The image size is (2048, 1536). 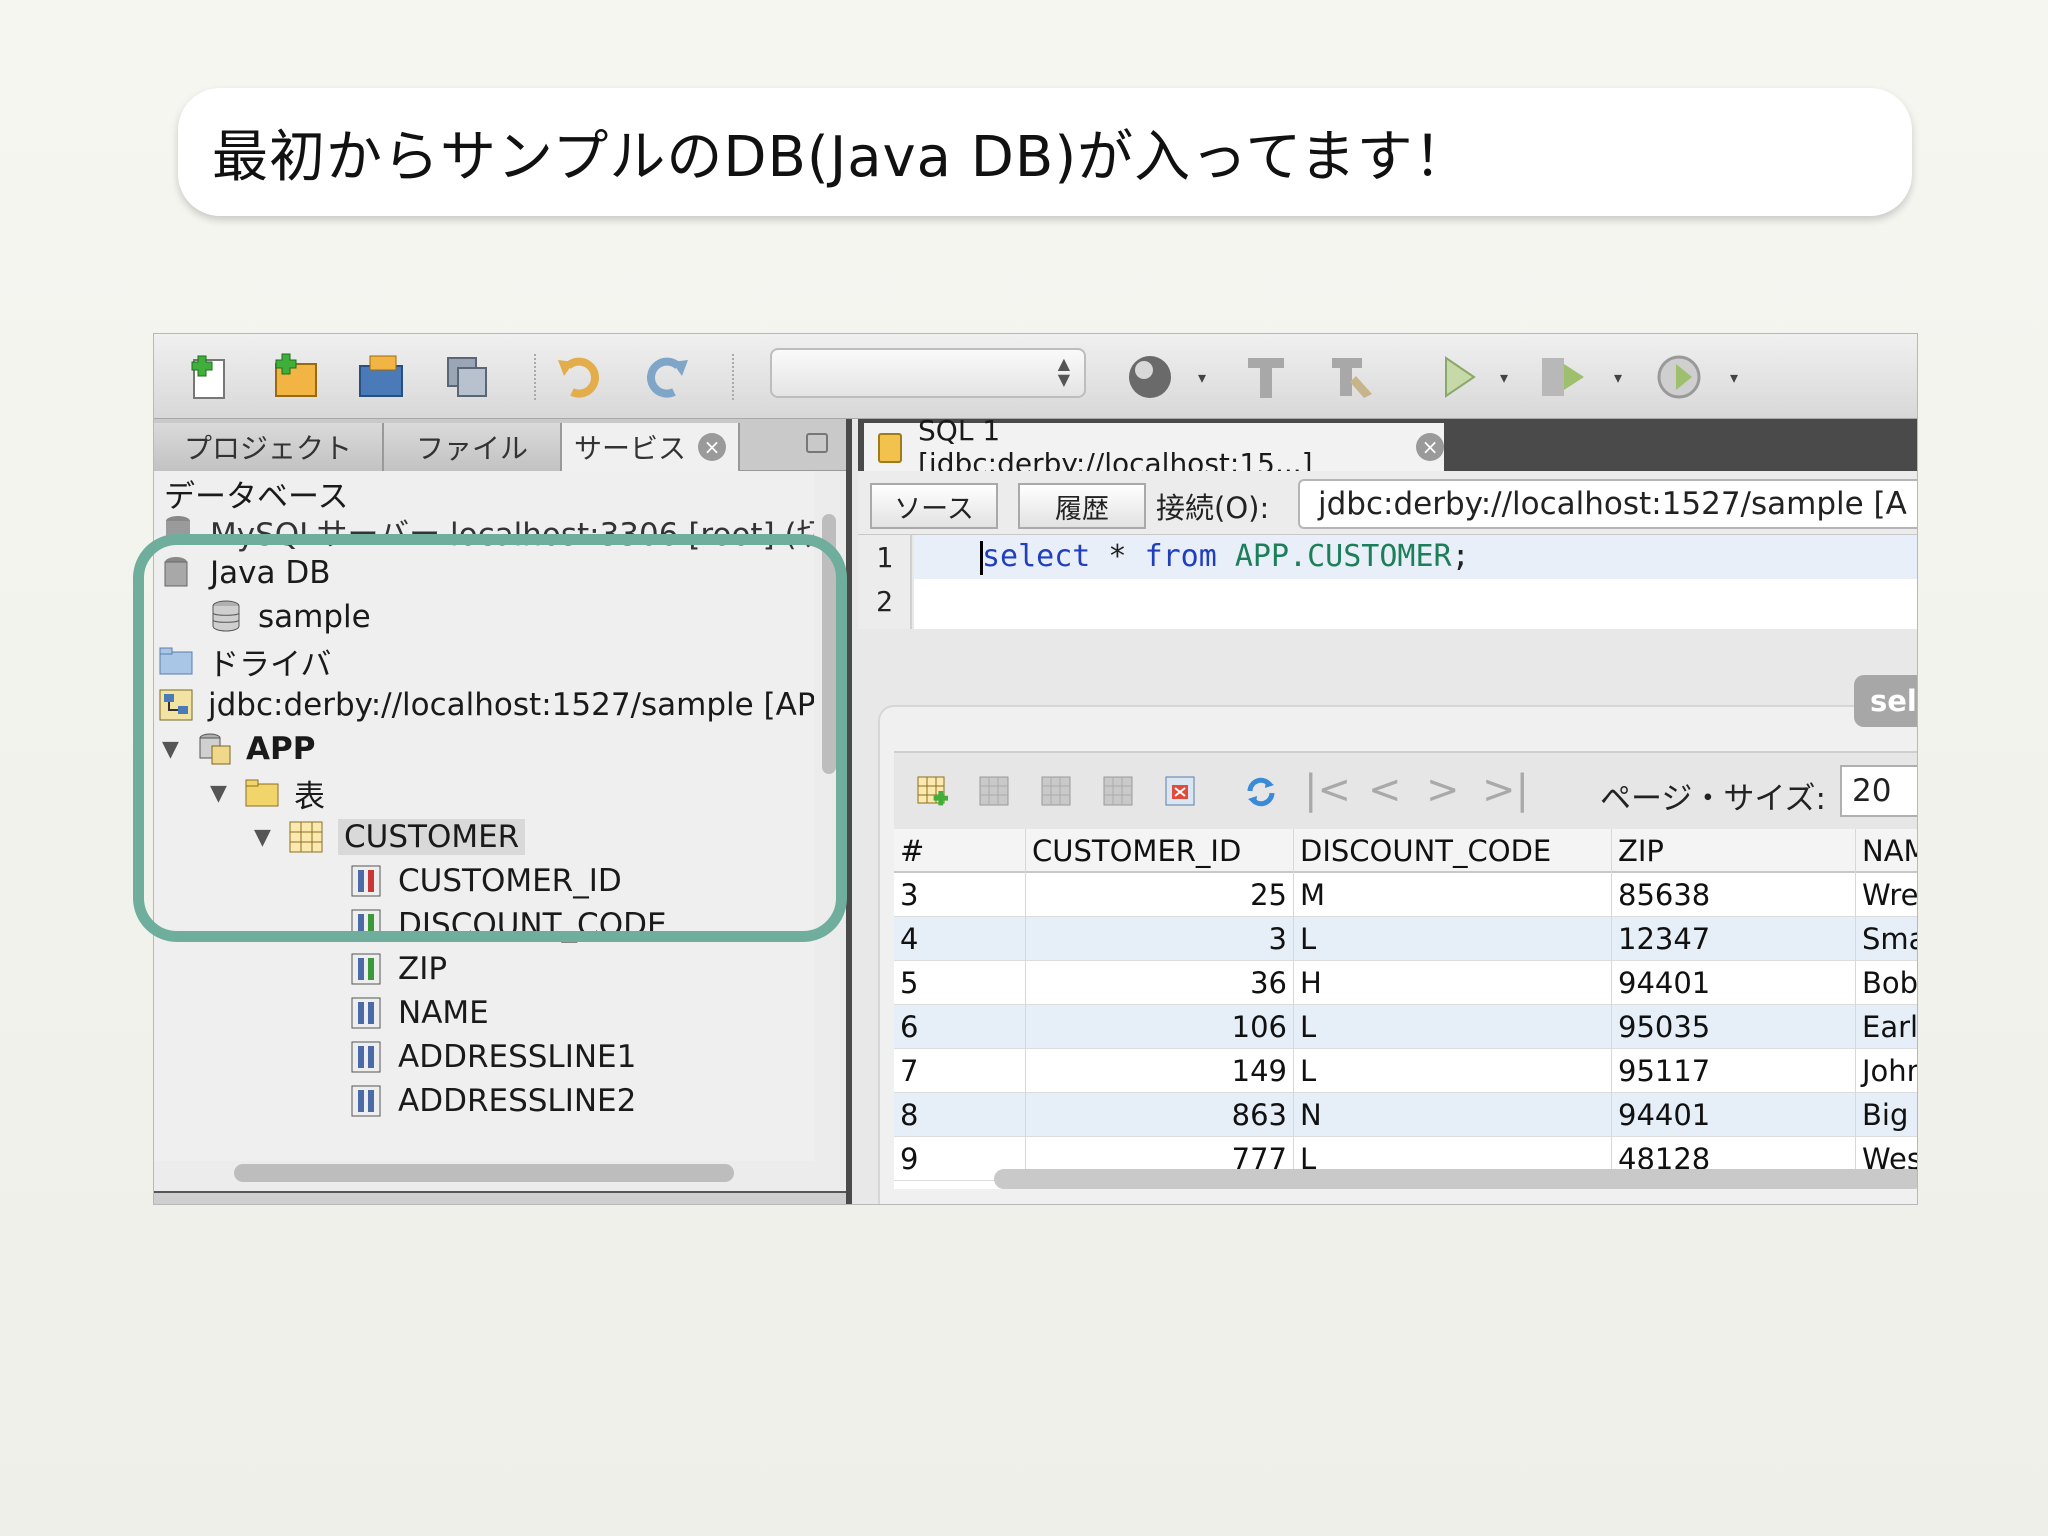 I want to click on truncate-table-icon, so click(x=1181, y=792).